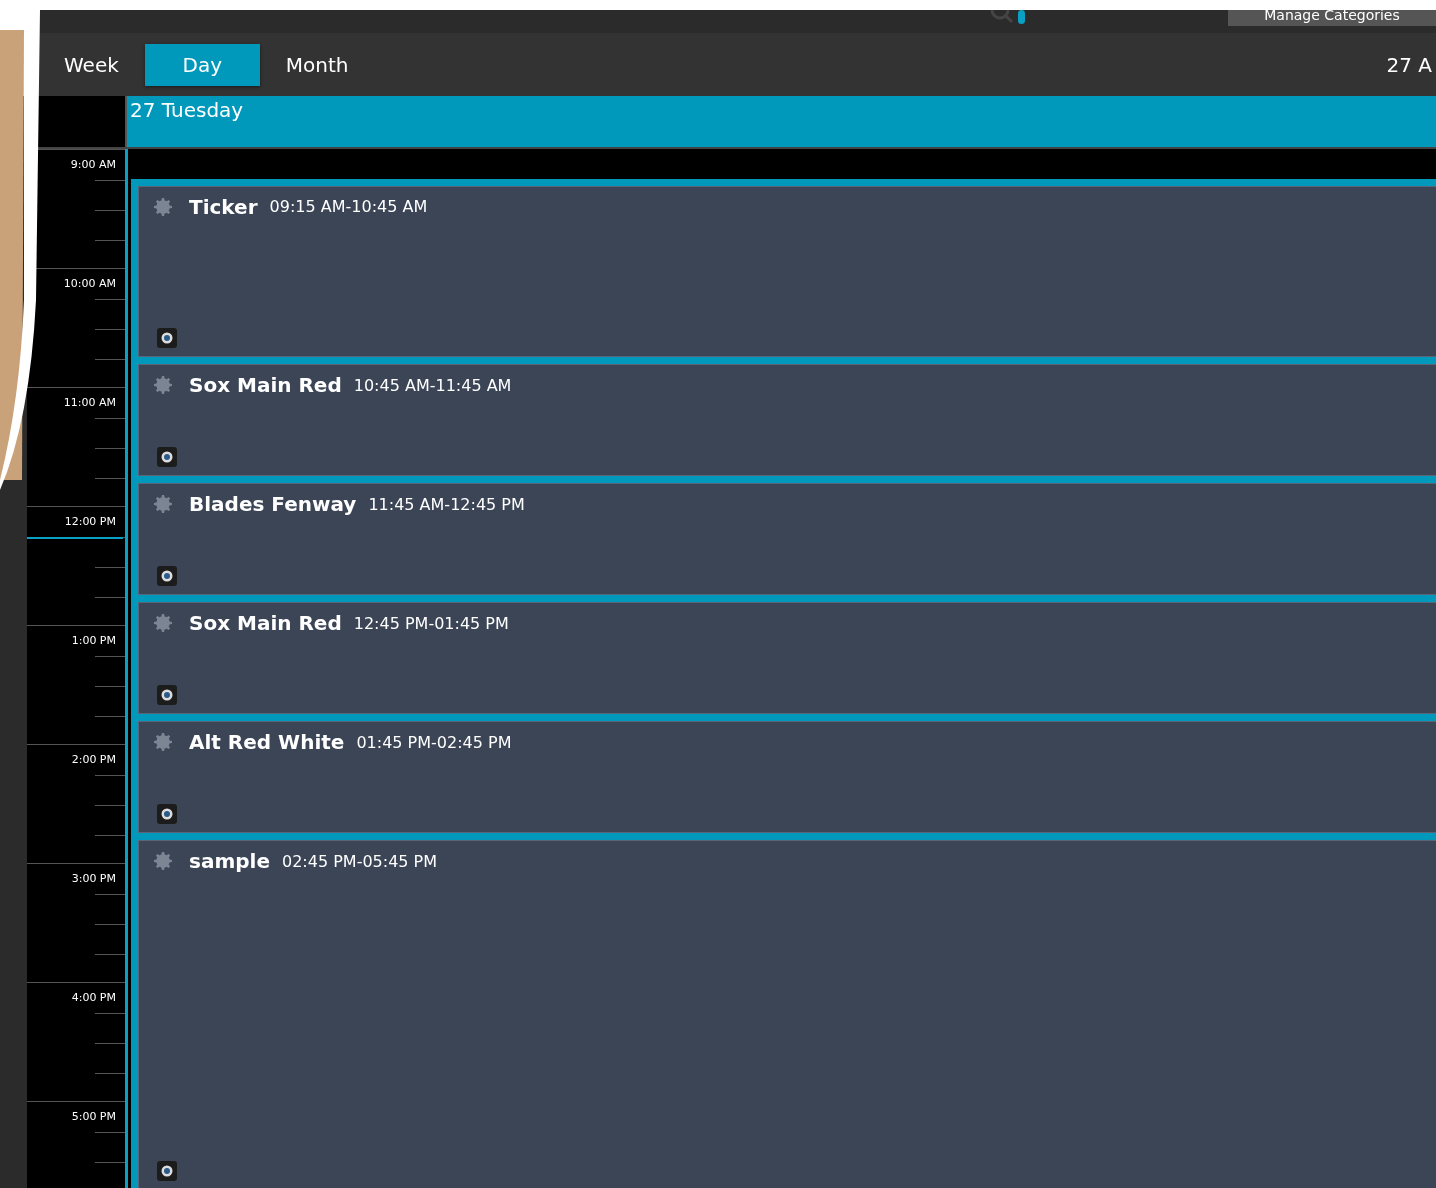 The height and width of the screenshot is (1188, 1436). What do you see at coordinates (446, 504) in the screenshot?
I see `event-time: 11:45 AM-12:45 PM` at bounding box center [446, 504].